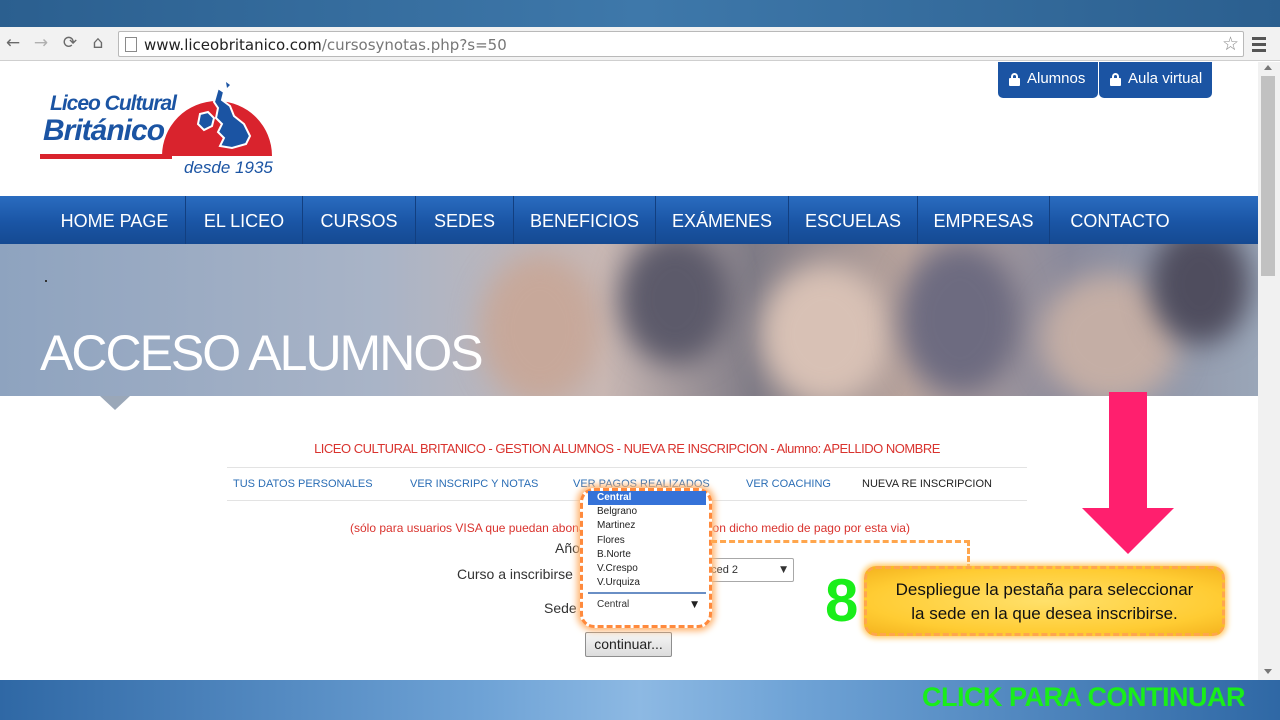 The image size is (1280, 720). What do you see at coordinates (647, 569) in the screenshot?
I see `dropdown-option-vcrespo: V.Crespo` at bounding box center [647, 569].